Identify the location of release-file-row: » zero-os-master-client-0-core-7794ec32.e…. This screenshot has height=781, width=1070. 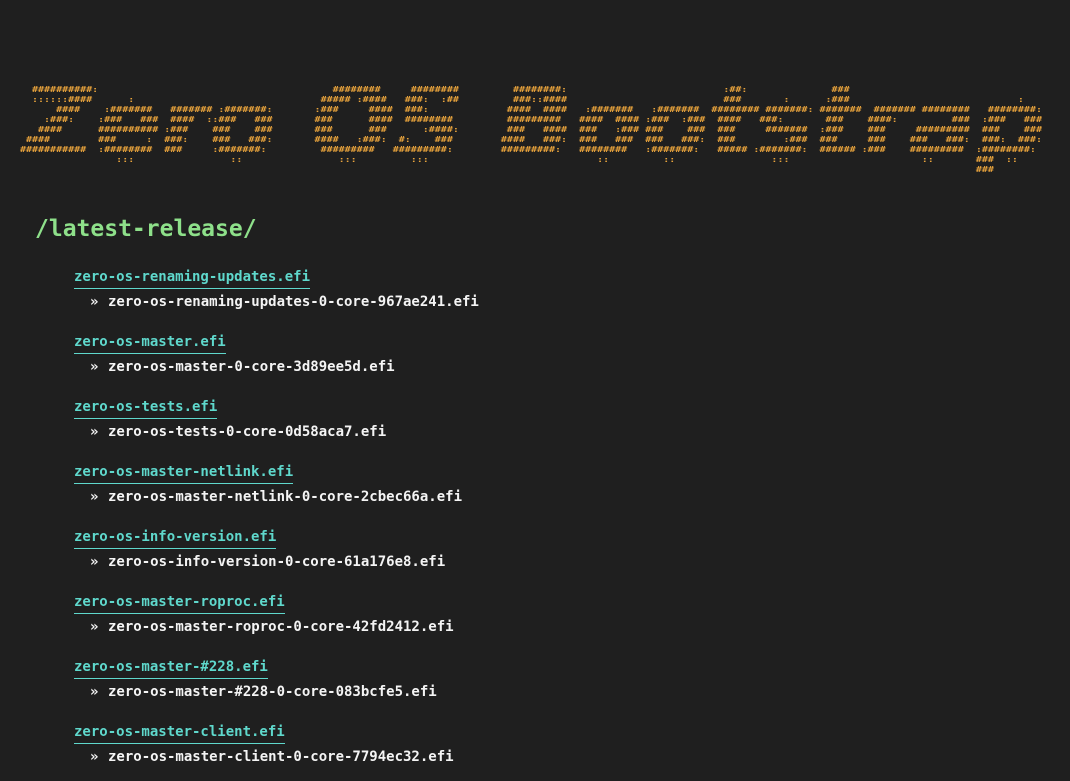
(276, 757).